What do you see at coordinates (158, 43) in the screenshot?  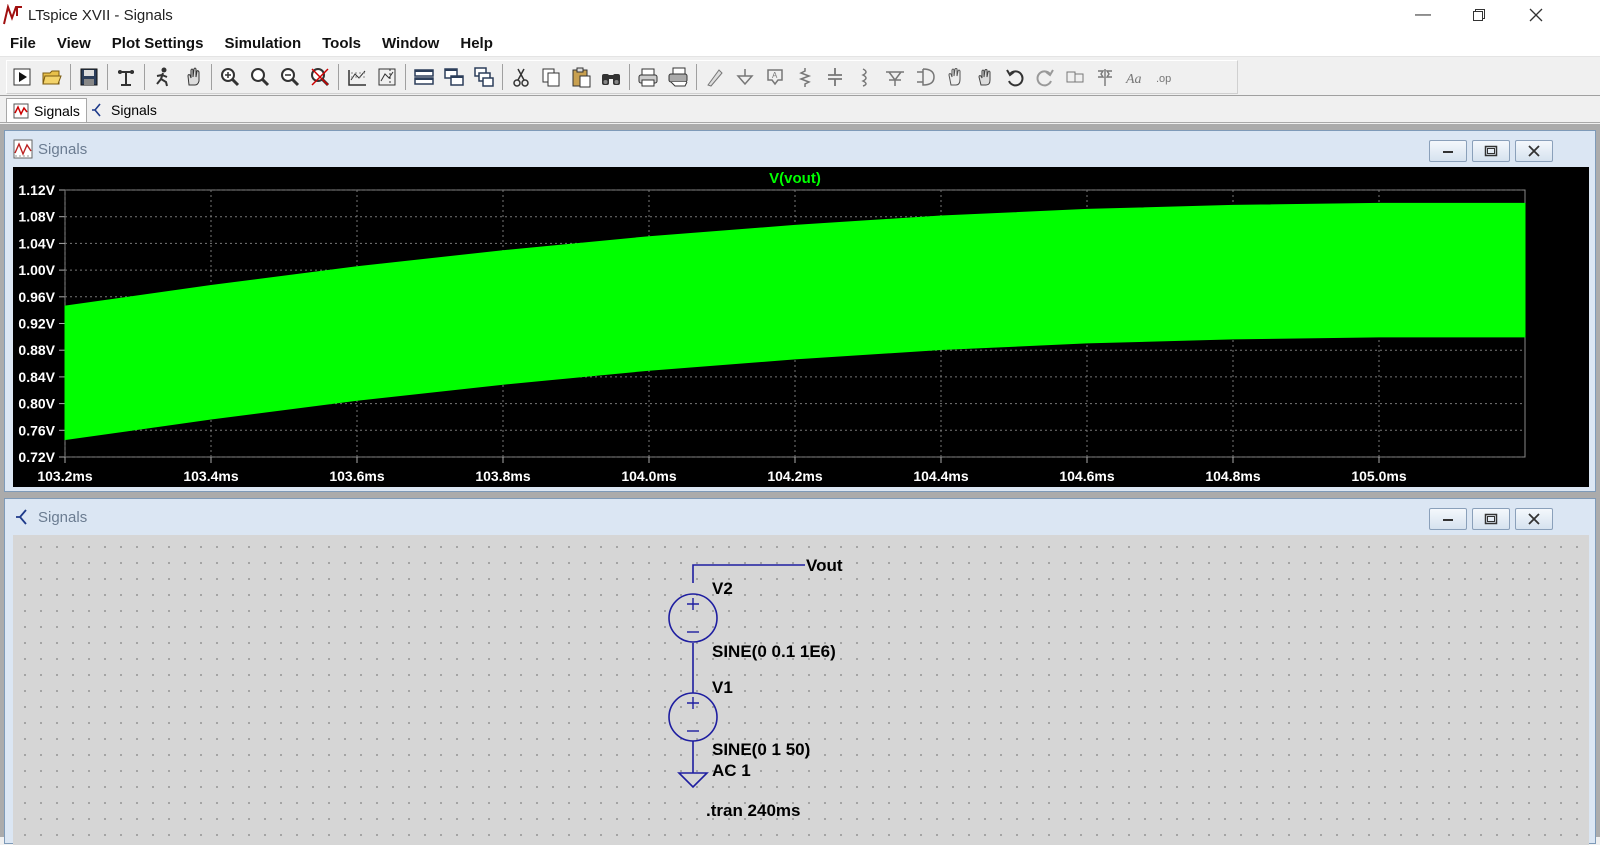 I see `menu-plot-settings: Plot Settings` at bounding box center [158, 43].